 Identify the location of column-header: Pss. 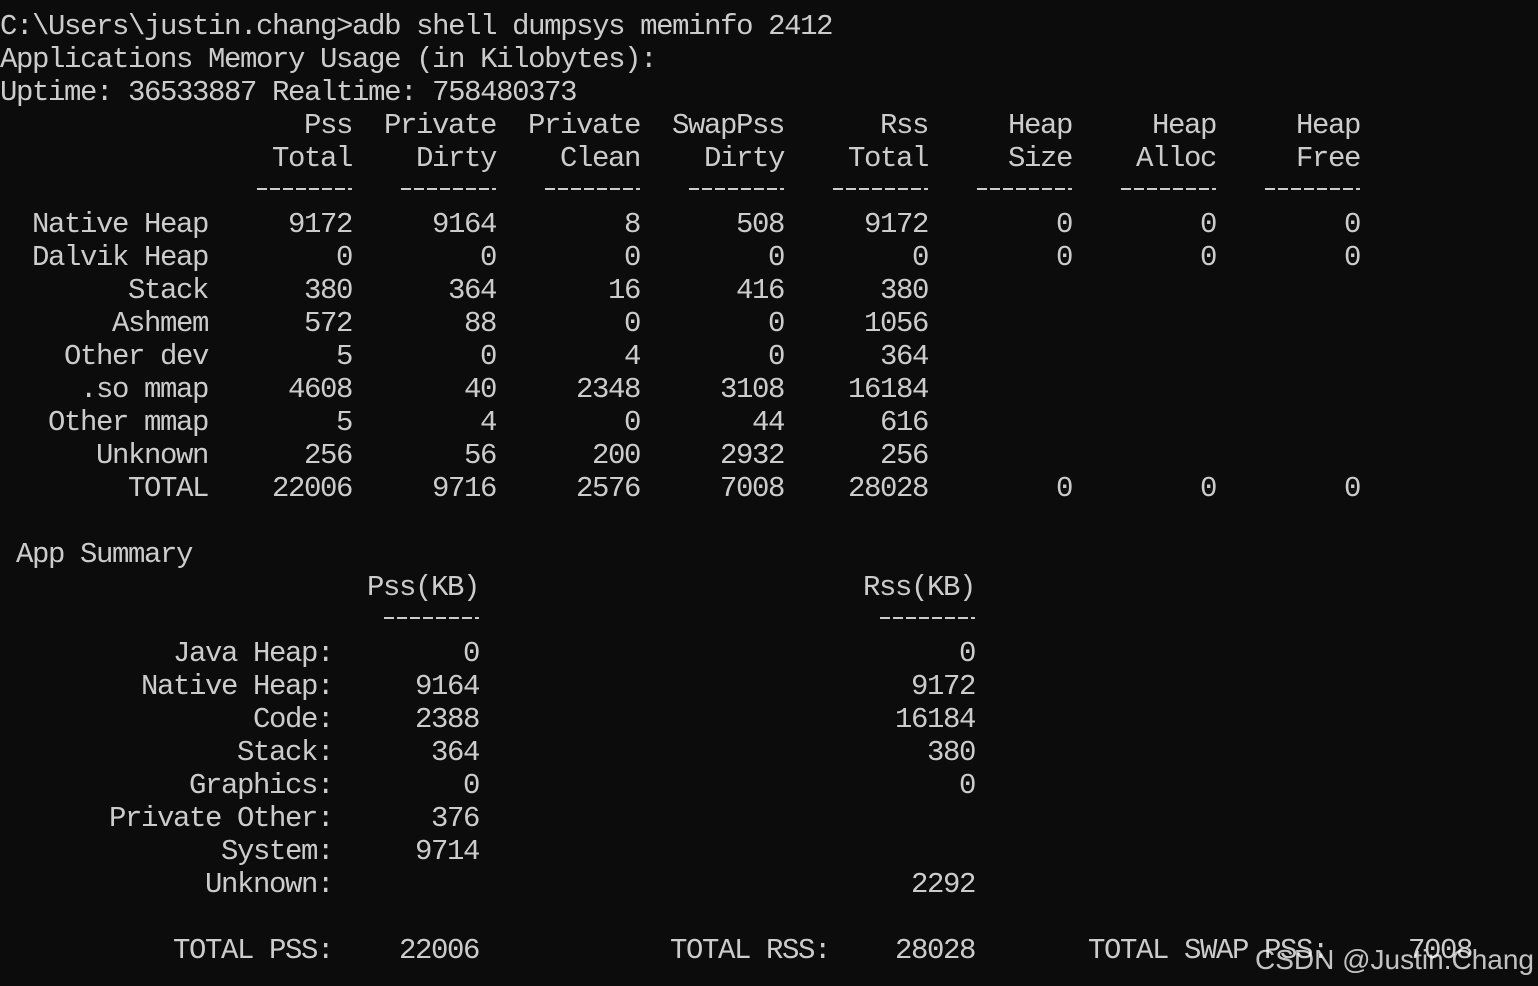
(328, 125).